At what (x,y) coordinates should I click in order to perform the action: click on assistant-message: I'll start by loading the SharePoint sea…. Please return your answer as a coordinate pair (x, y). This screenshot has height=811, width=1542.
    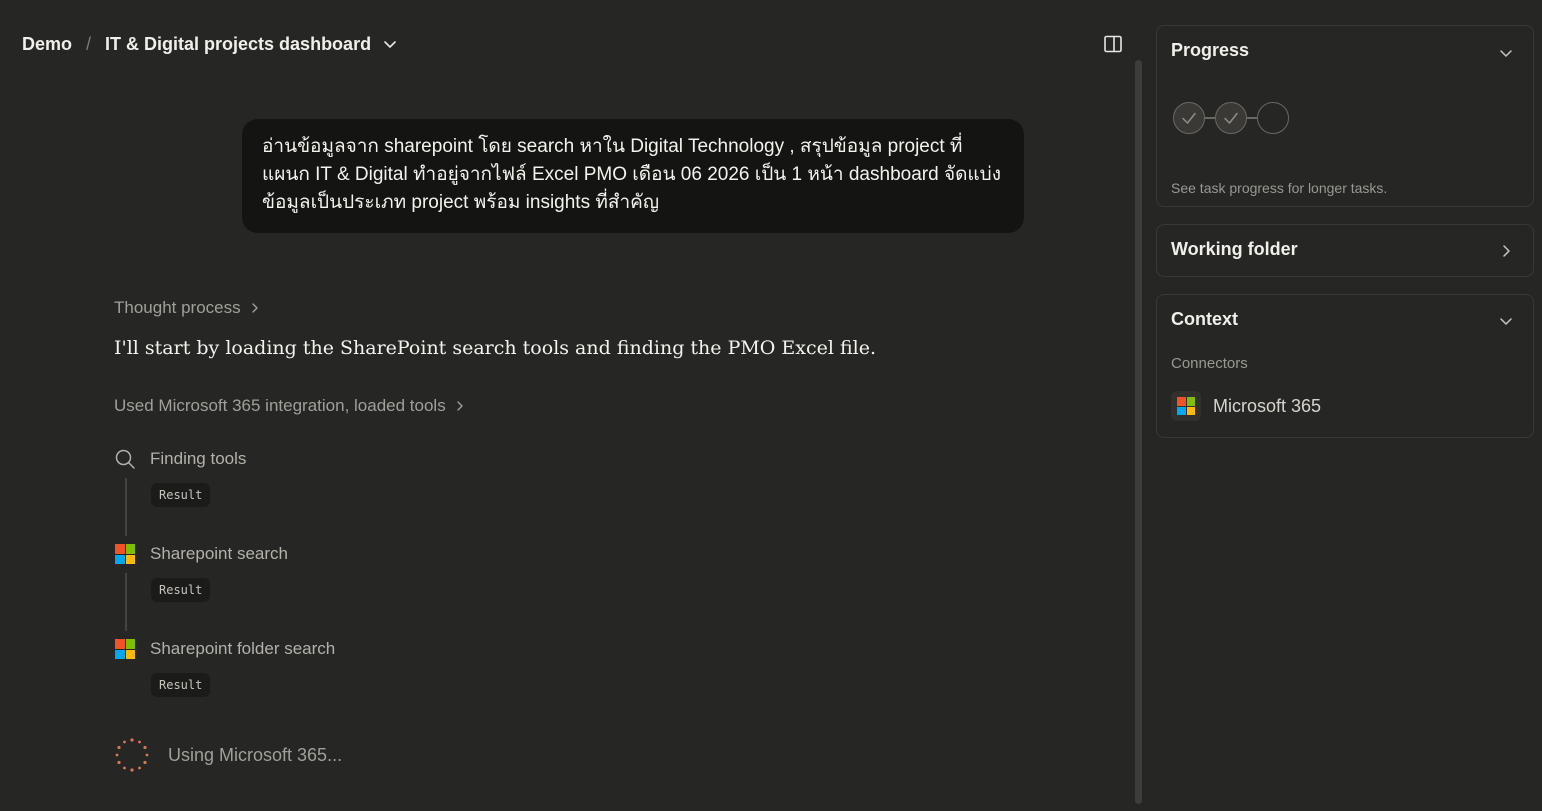
    Looking at the image, I should click on (495, 348).